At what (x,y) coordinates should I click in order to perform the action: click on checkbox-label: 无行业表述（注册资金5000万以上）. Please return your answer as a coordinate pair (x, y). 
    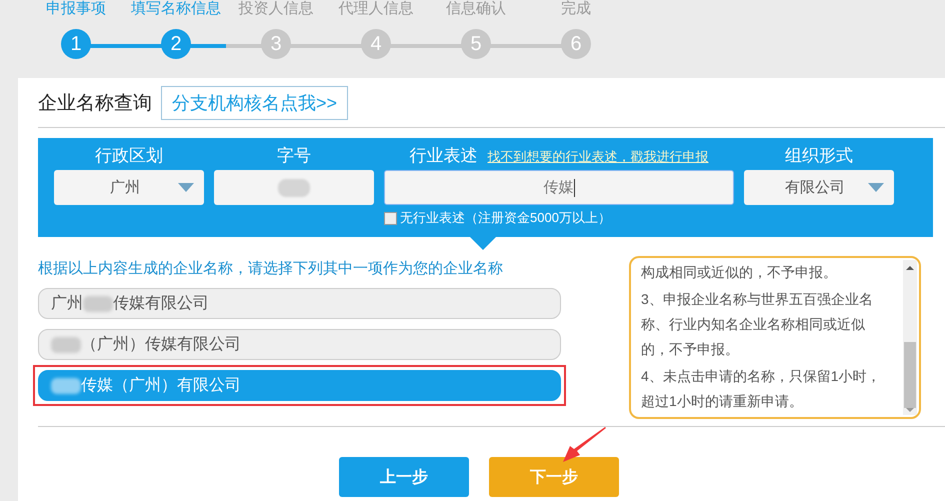
    Looking at the image, I should click on (505, 218).